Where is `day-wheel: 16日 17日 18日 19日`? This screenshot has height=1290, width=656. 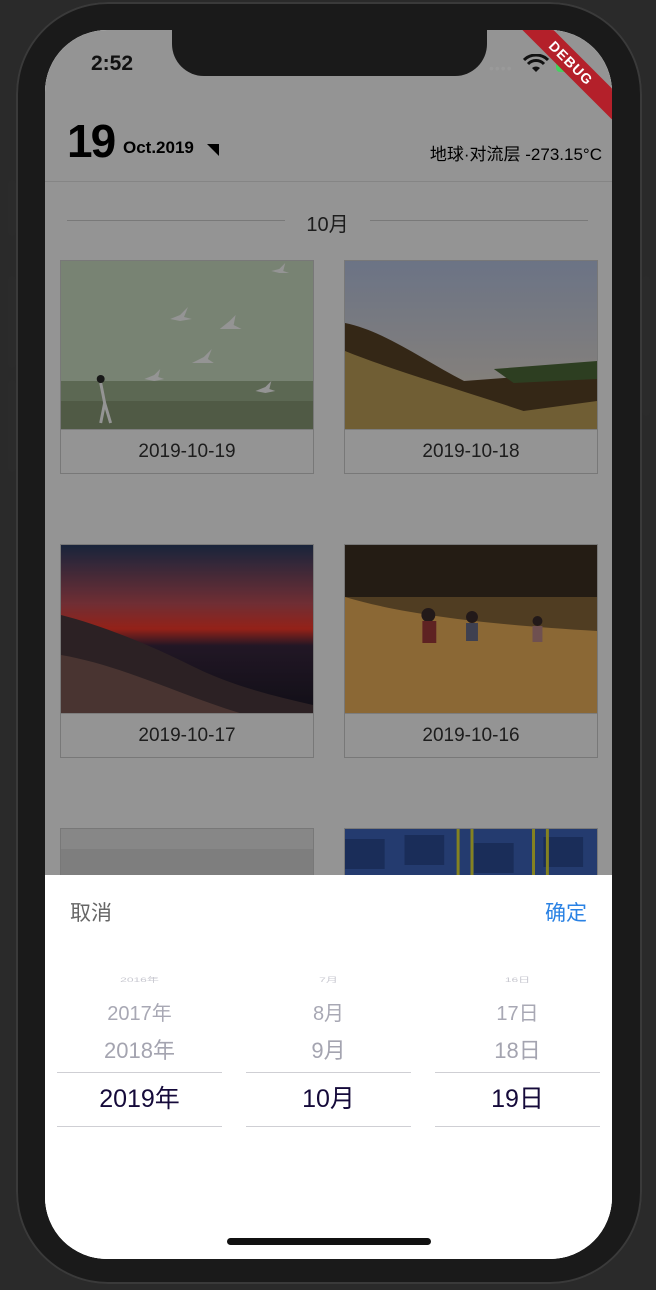
day-wheel: 16日 17日 18日 19日 is located at coordinates (517, 1055).